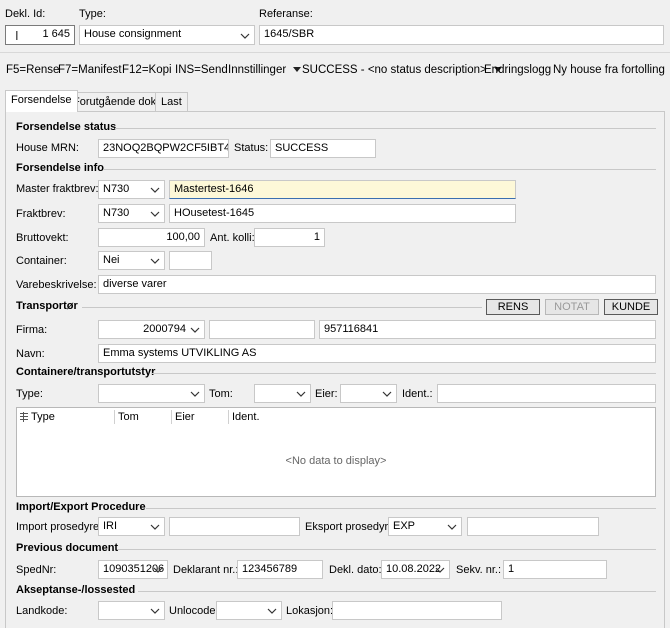  I want to click on grid-header-type: Type, so click(43, 417).